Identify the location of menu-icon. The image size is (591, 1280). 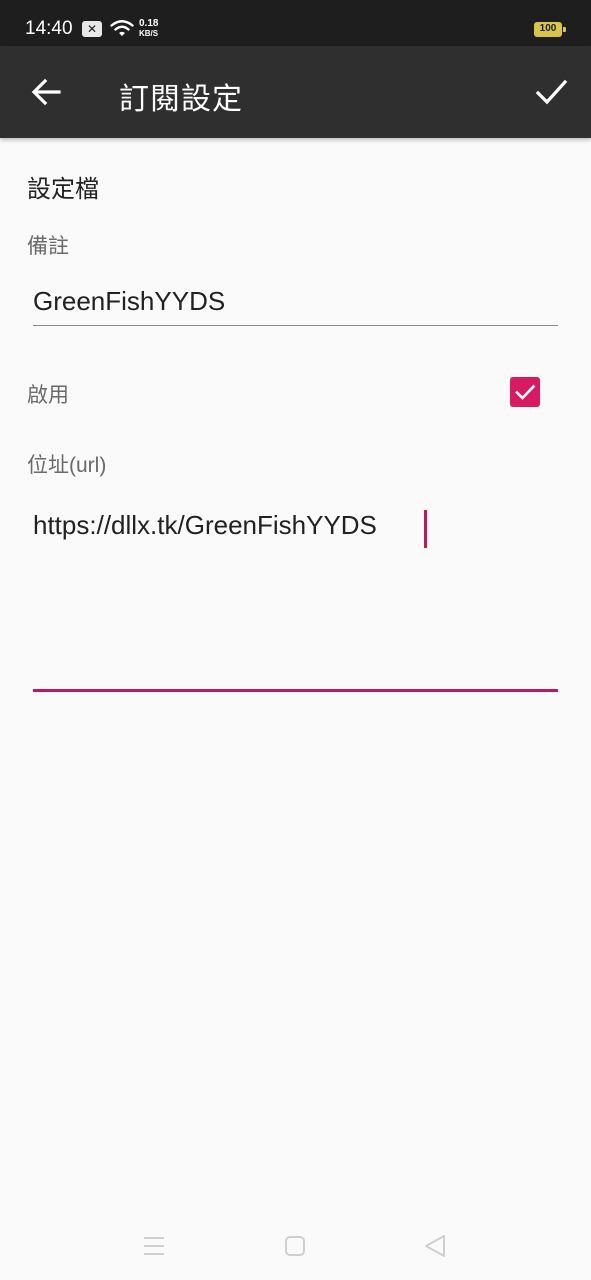
(154, 1246).